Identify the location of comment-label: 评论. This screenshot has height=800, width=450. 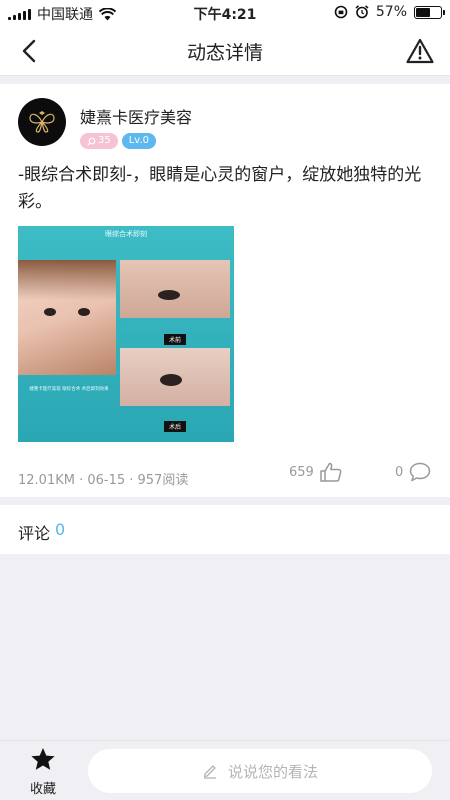
(34, 533).